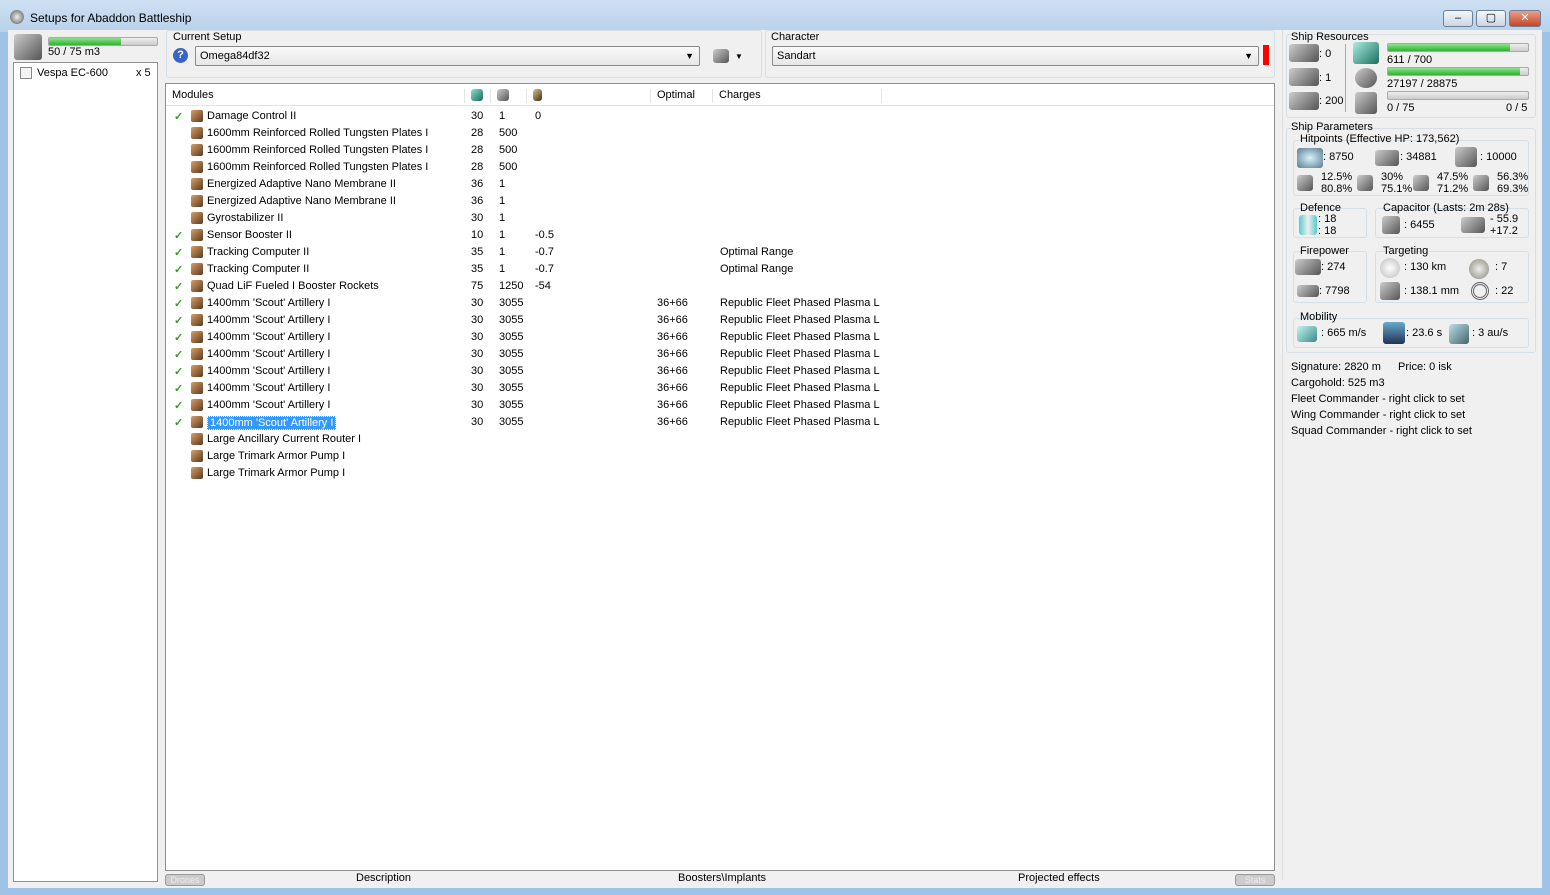  Describe the element at coordinates (269, 405) in the screenshot. I see `module-name: 1400mm 'Scout' Artillery I` at that location.